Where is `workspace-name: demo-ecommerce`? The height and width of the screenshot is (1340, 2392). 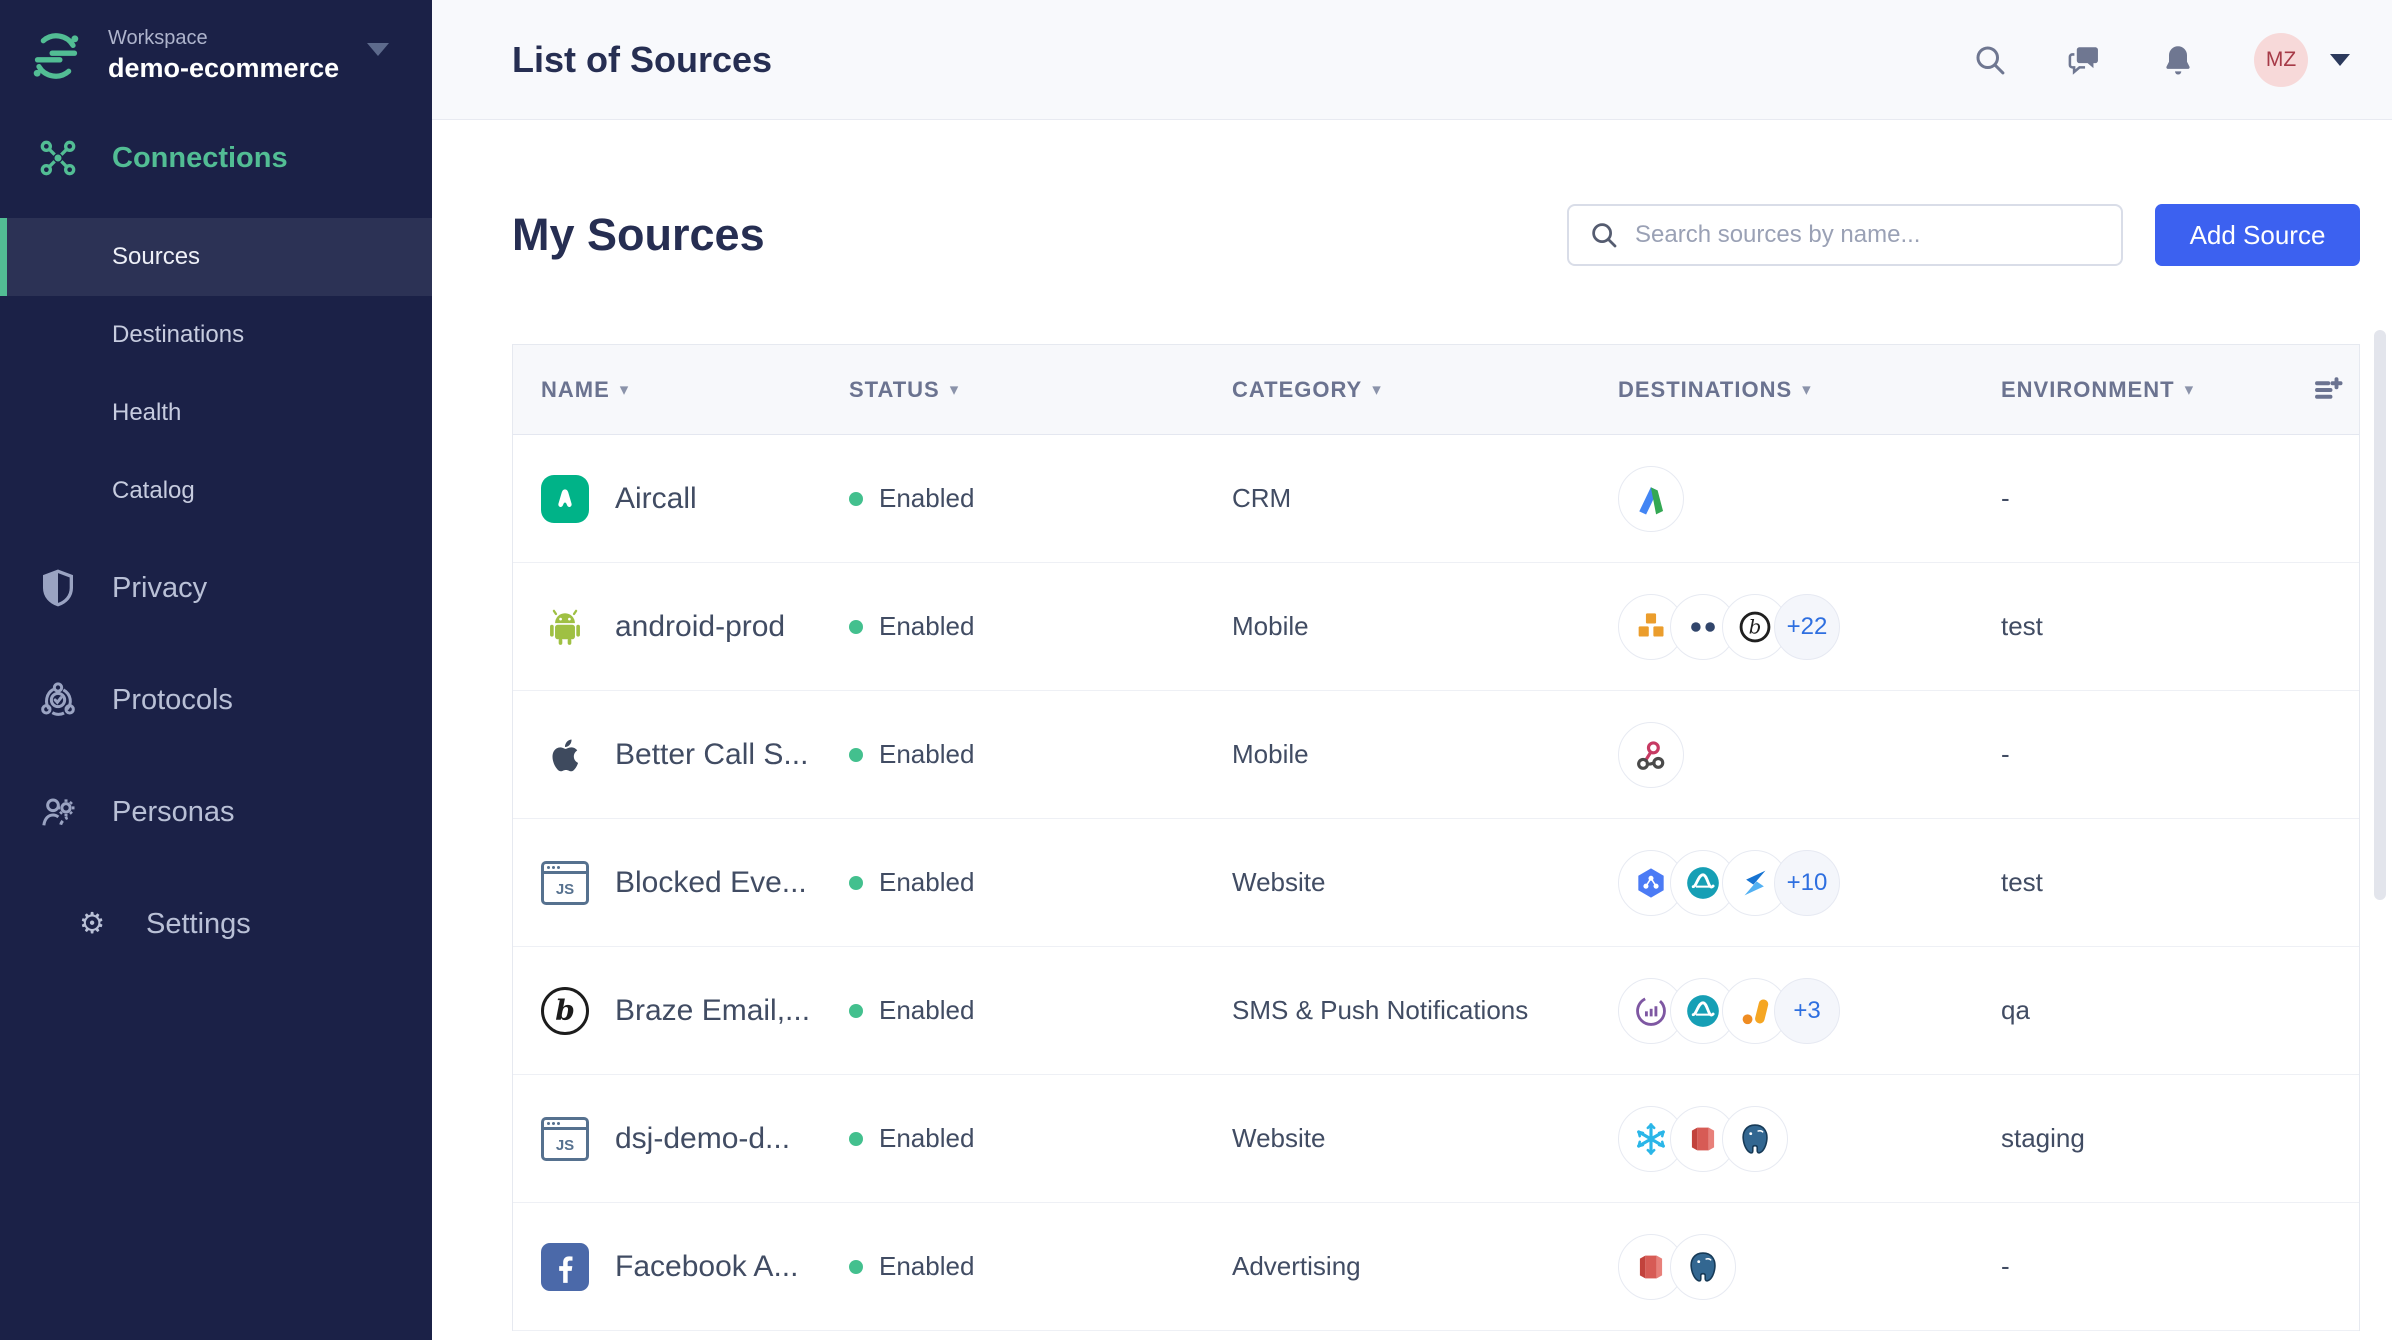
workspace-name: demo-ecommerce is located at coordinates (224, 68).